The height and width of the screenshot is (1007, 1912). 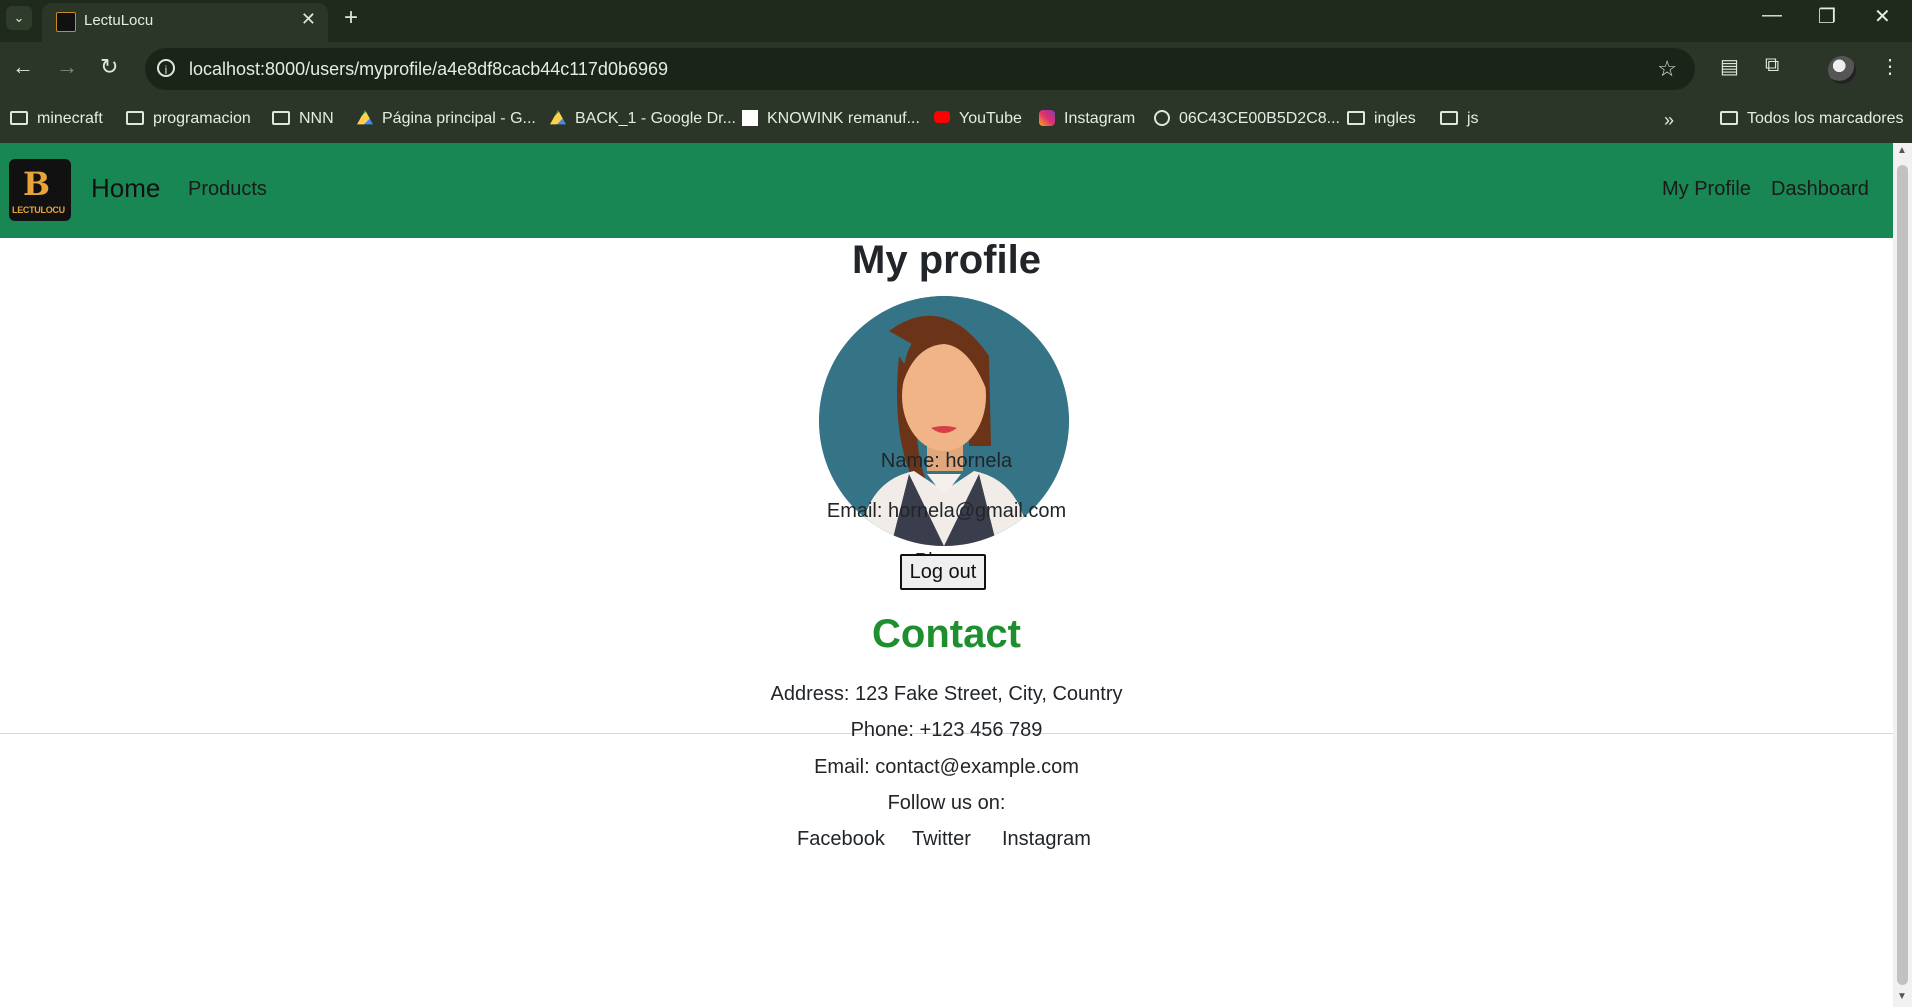 What do you see at coordinates (1772, 65) in the screenshot?
I see `extensions-icon: ⧉` at bounding box center [1772, 65].